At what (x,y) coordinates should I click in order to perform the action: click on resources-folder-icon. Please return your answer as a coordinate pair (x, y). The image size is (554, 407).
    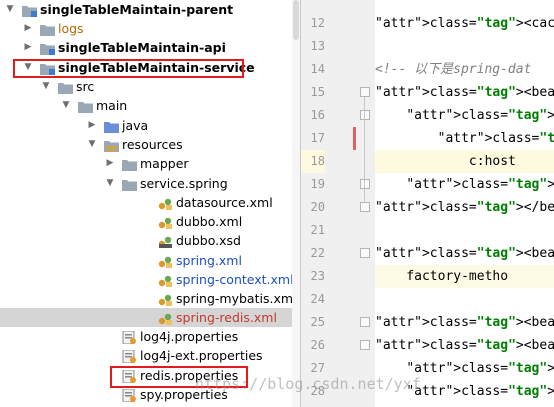
    Looking at the image, I should click on (111, 145).